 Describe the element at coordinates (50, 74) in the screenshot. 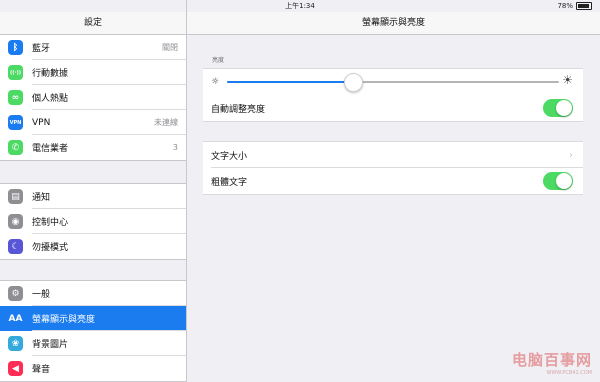

I see `sidebar-item-label: 行動數據` at that location.